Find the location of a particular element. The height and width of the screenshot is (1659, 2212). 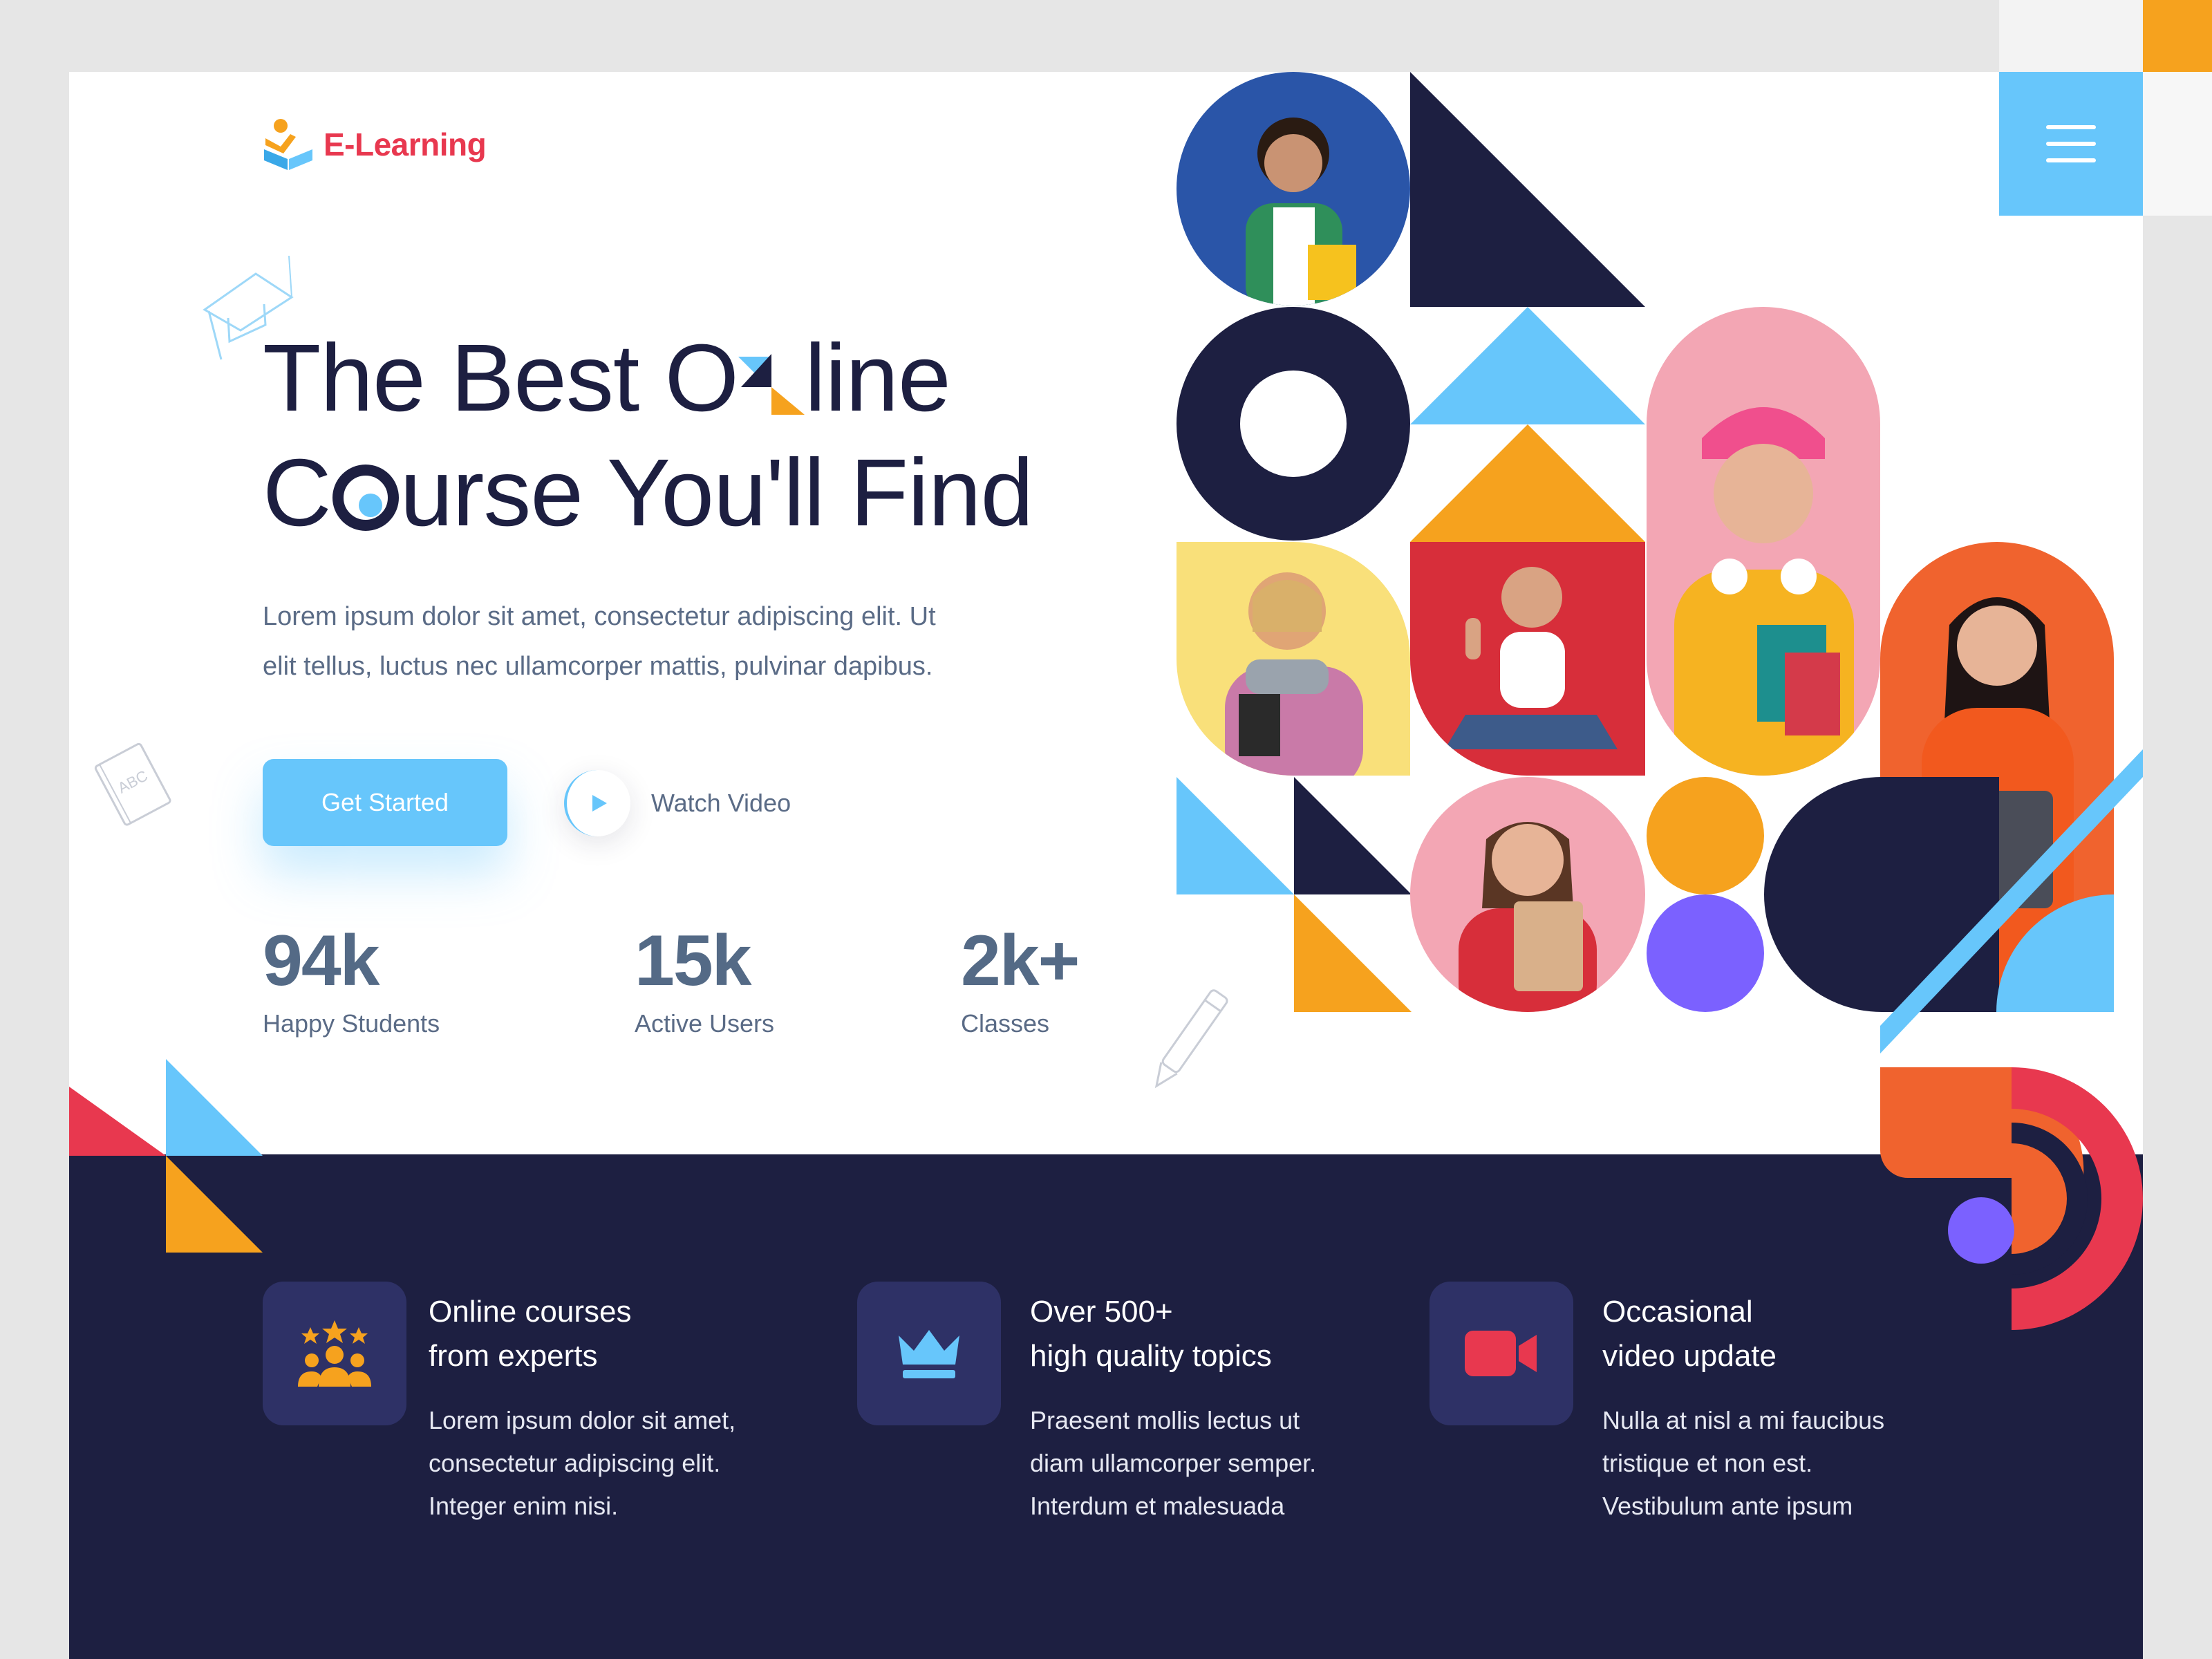

users-stars-icon is located at coordinates (334, 1353).